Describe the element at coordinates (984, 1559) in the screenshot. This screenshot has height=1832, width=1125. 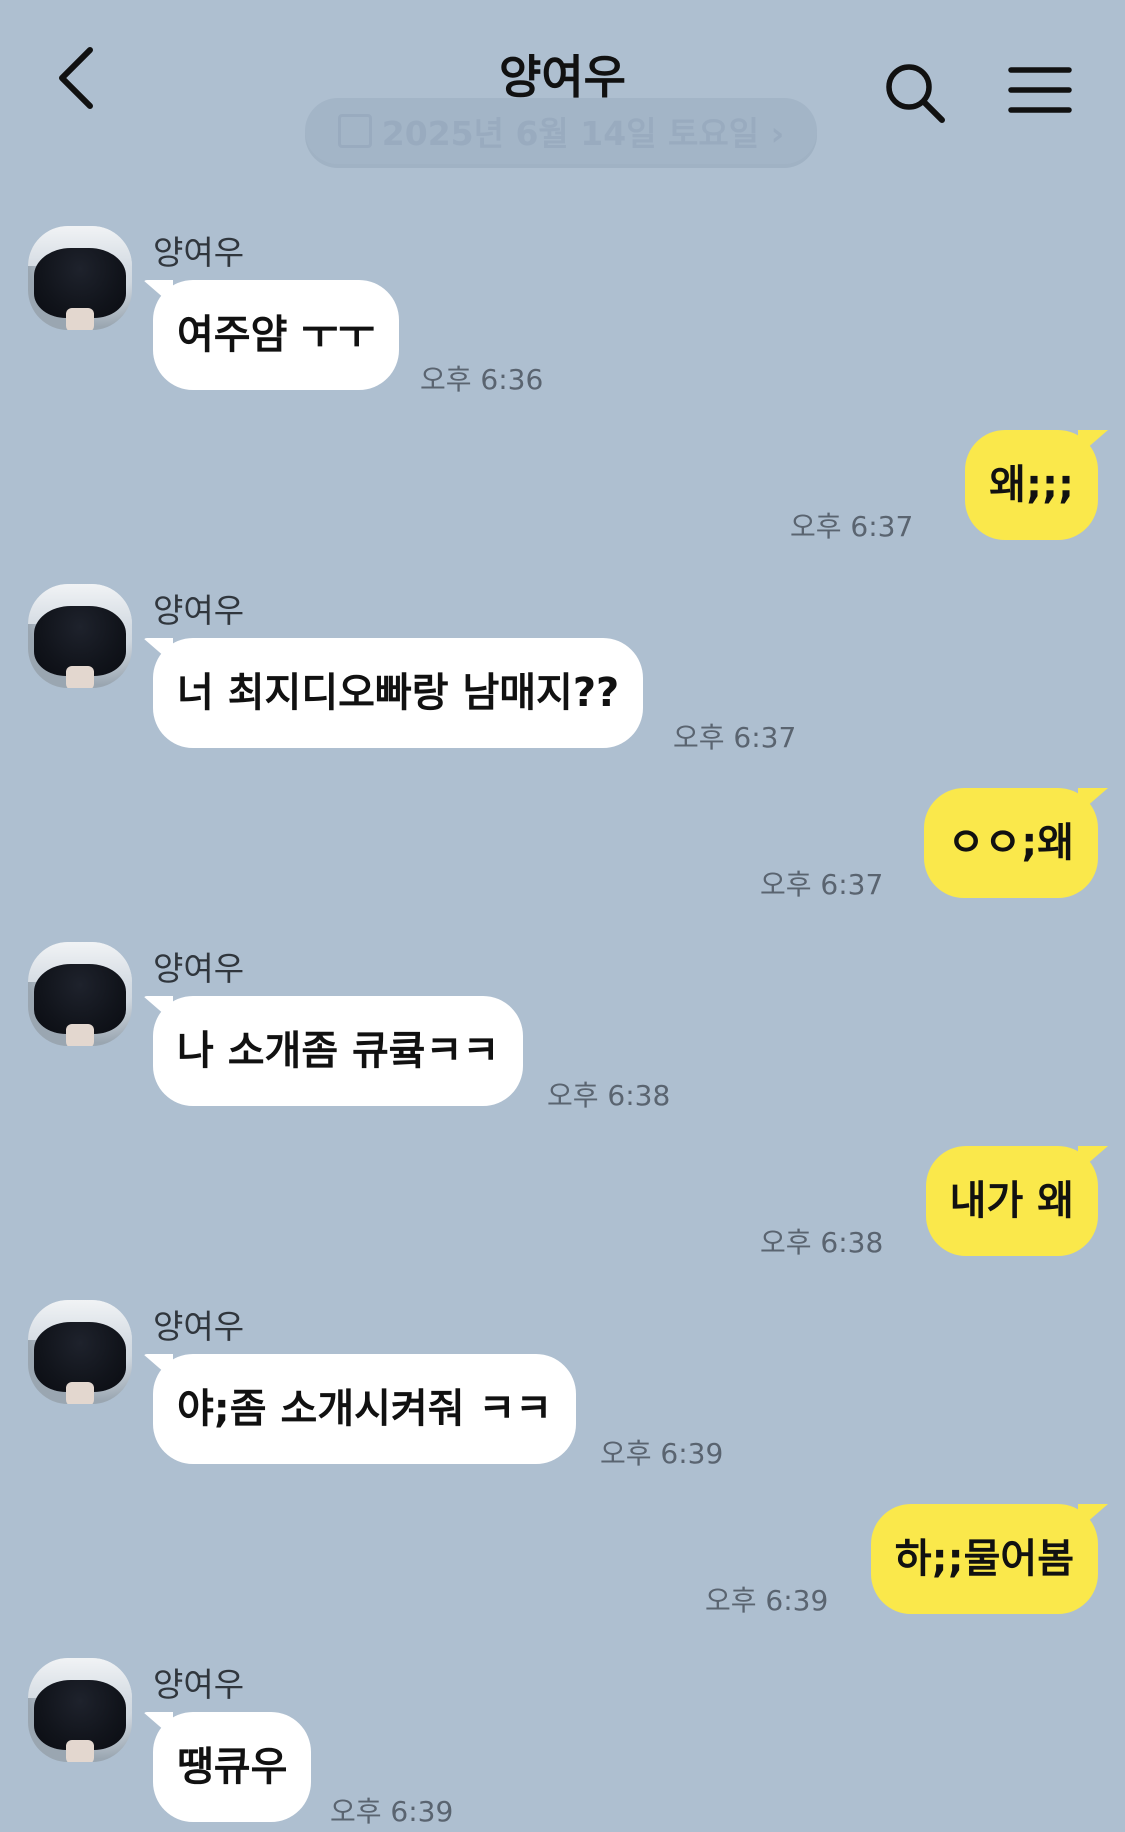
I see `message-bubble-outgoing: 하;;물어봄` at that location.